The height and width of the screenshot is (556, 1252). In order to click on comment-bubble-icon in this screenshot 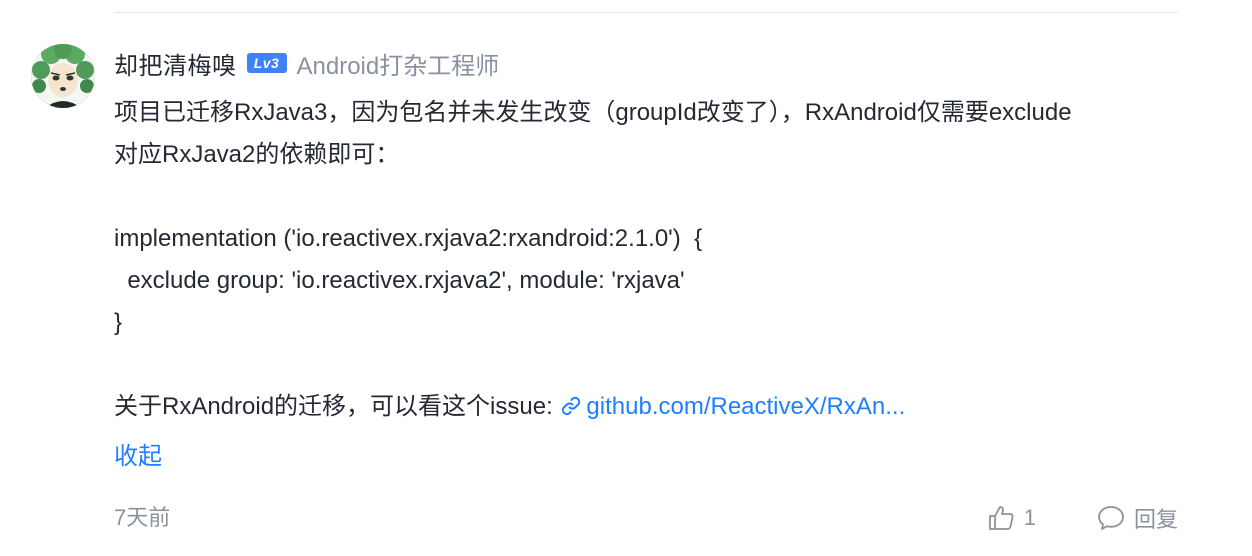, I will do `click(1111, 518)`.